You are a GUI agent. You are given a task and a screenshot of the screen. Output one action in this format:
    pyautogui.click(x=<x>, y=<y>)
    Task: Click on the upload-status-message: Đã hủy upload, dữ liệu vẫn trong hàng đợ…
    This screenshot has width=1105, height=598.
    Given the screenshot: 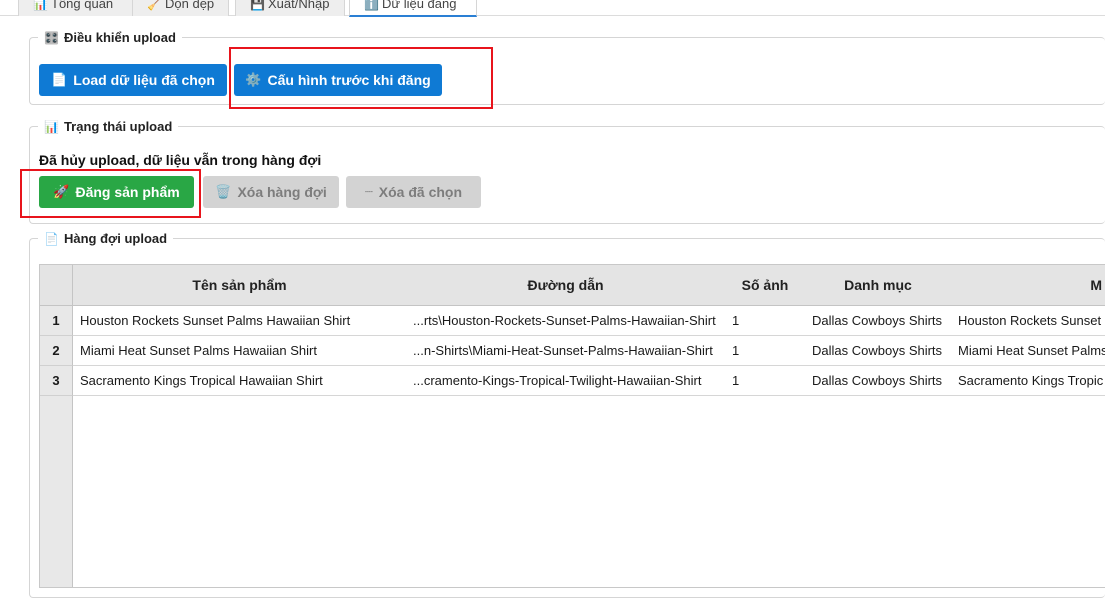 What is the action you would take?
    pyautogui.click(x=180, y=160)
    